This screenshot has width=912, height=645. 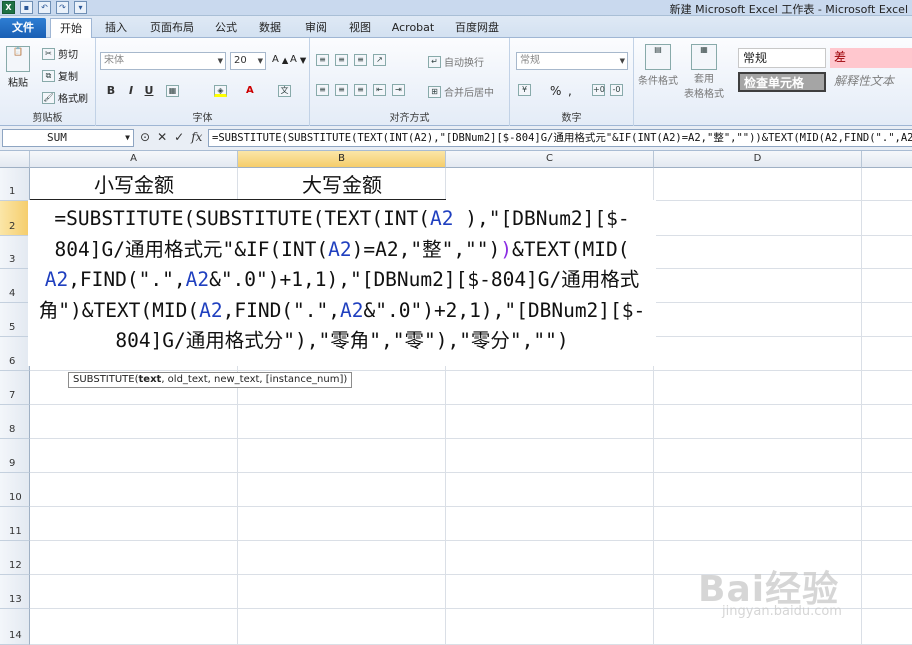 What do you see at coordinates (15, 599) in the screenshot?
I see `row-number: 13` at bounding box center [15, 599].